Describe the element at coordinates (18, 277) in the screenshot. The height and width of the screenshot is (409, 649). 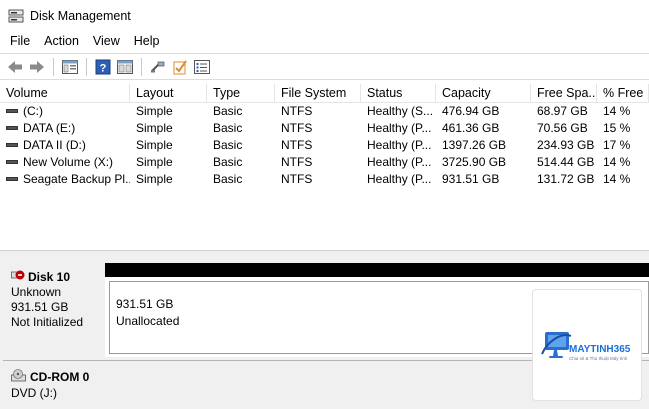
I see `disk-error-icon` at that location.